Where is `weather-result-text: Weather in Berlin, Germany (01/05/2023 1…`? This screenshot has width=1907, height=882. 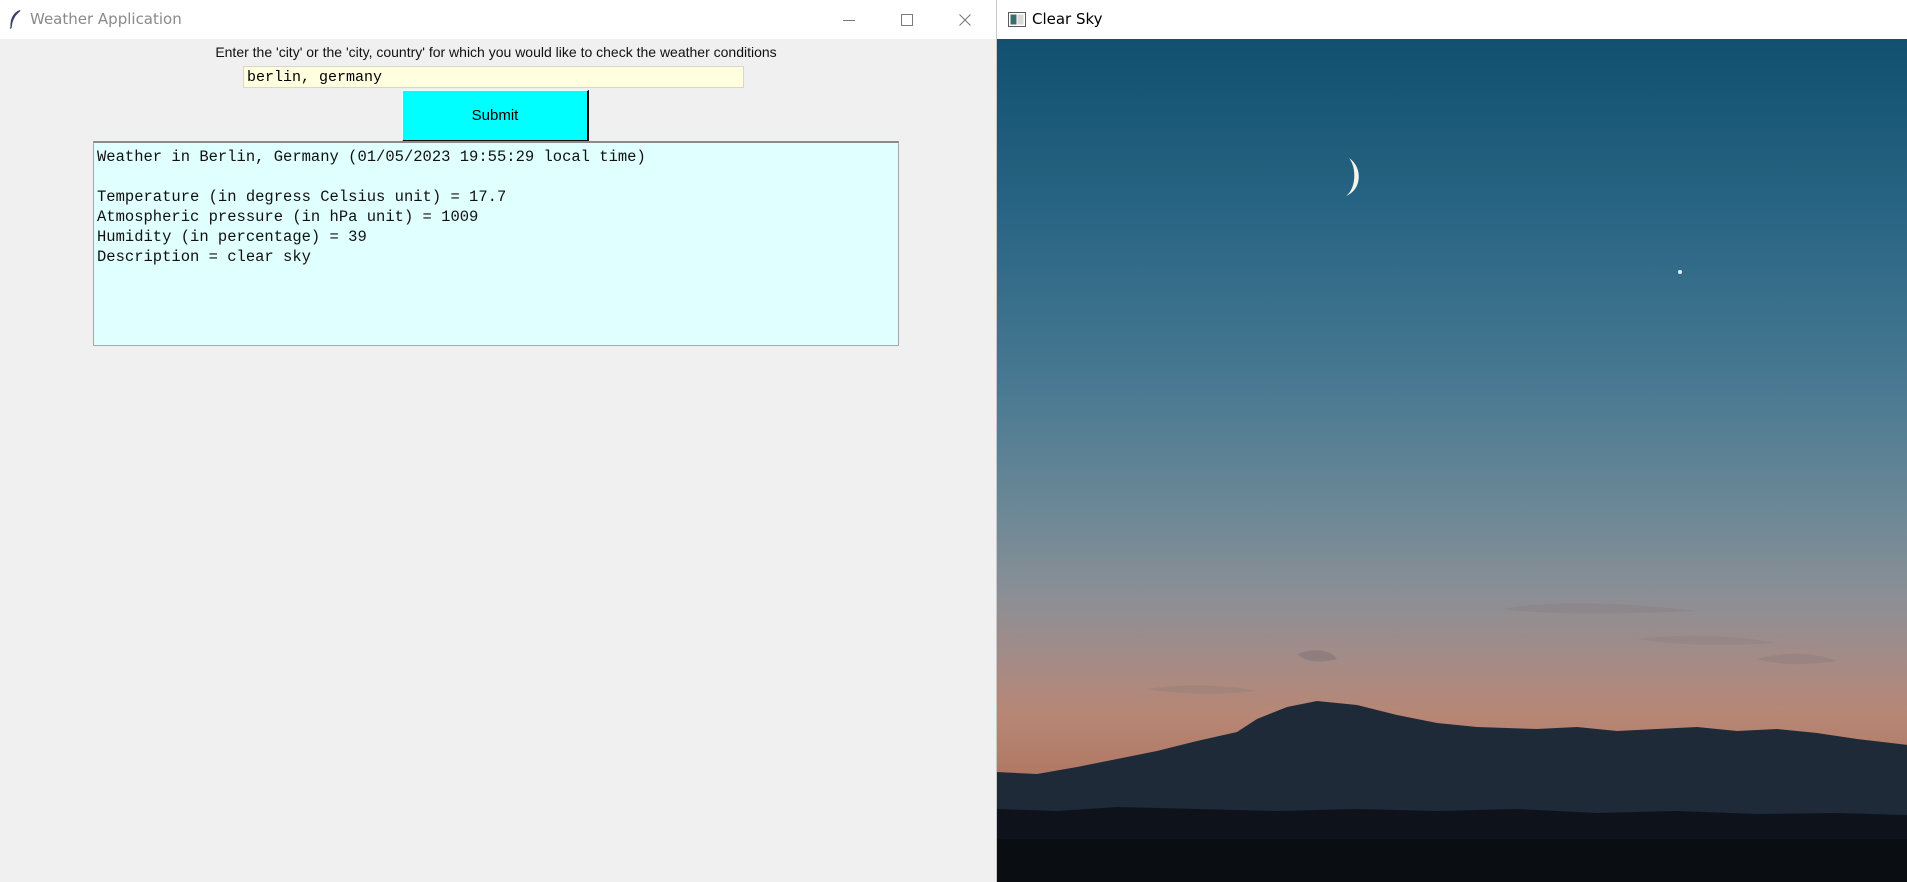
weather-result-text: Weather in Berlin, Germany (01/05/2023 1… is located at coordinates (496, 243).